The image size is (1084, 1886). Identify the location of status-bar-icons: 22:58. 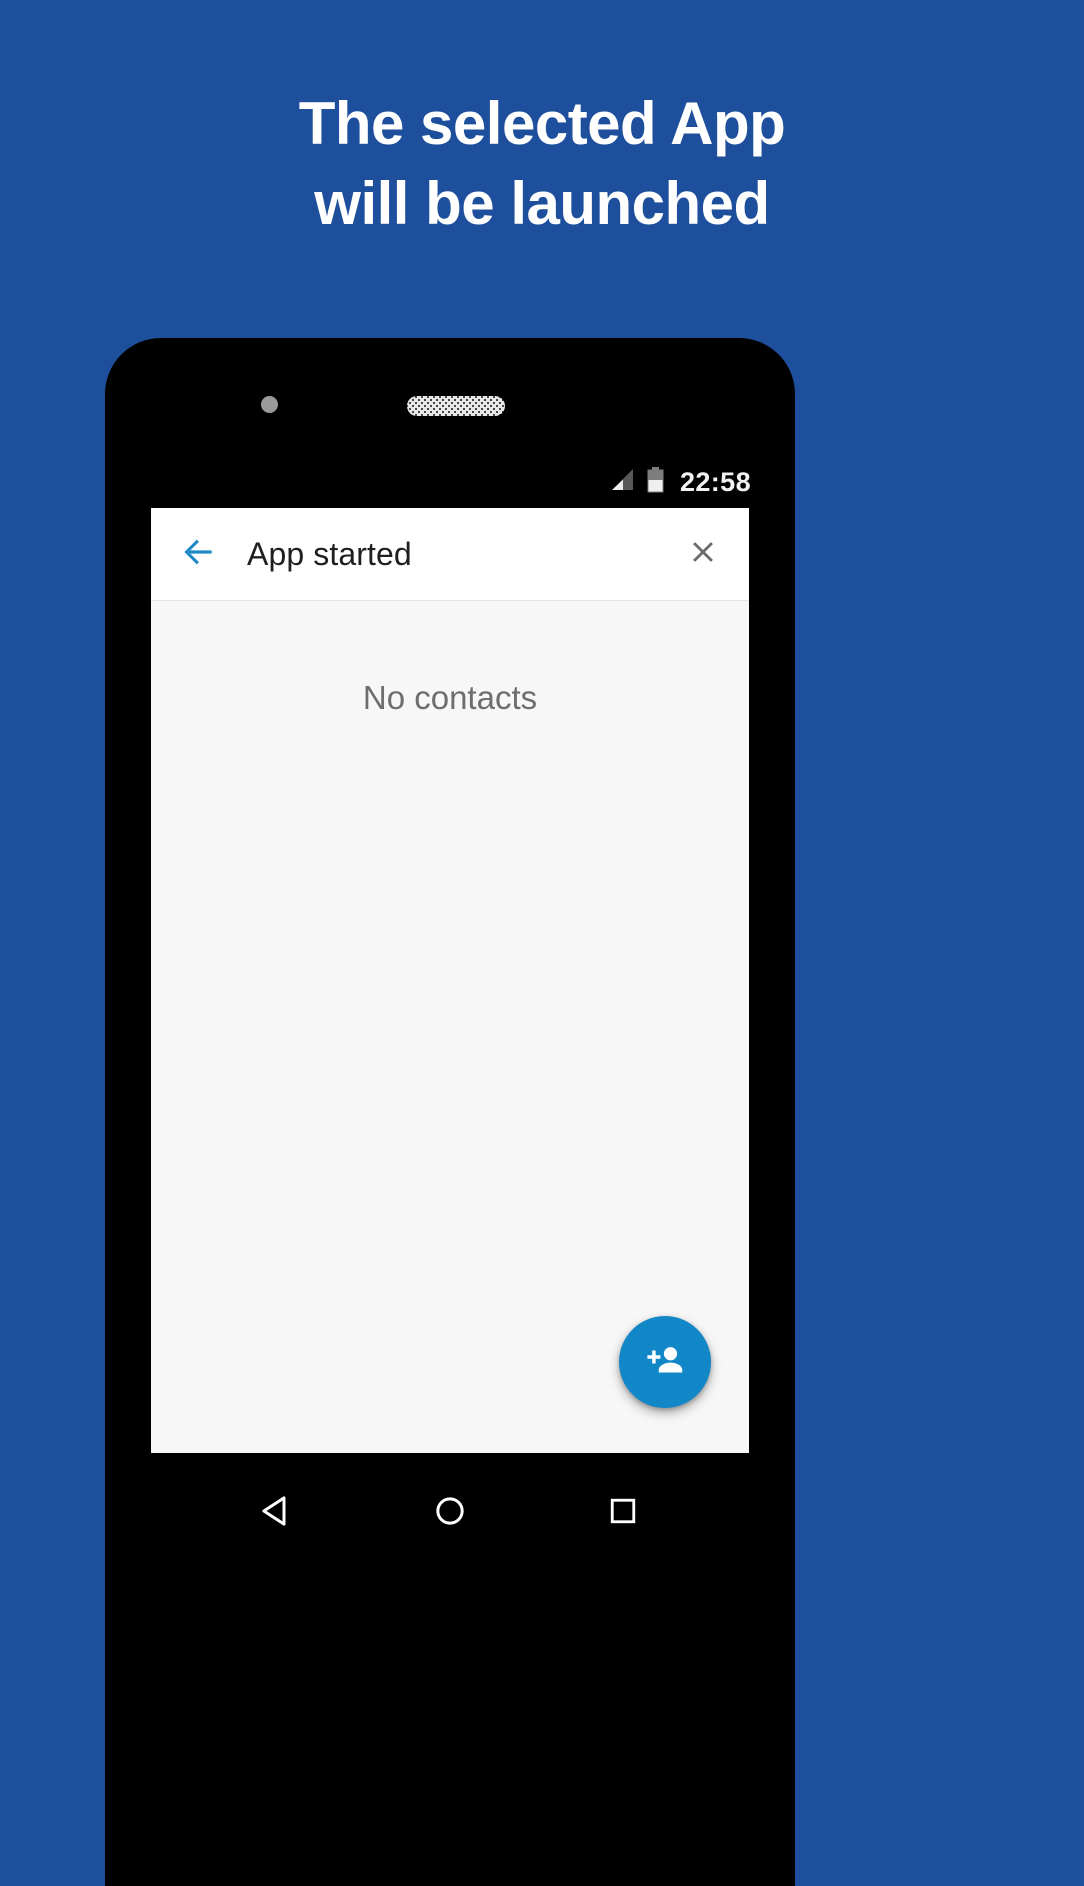
(680, 482).